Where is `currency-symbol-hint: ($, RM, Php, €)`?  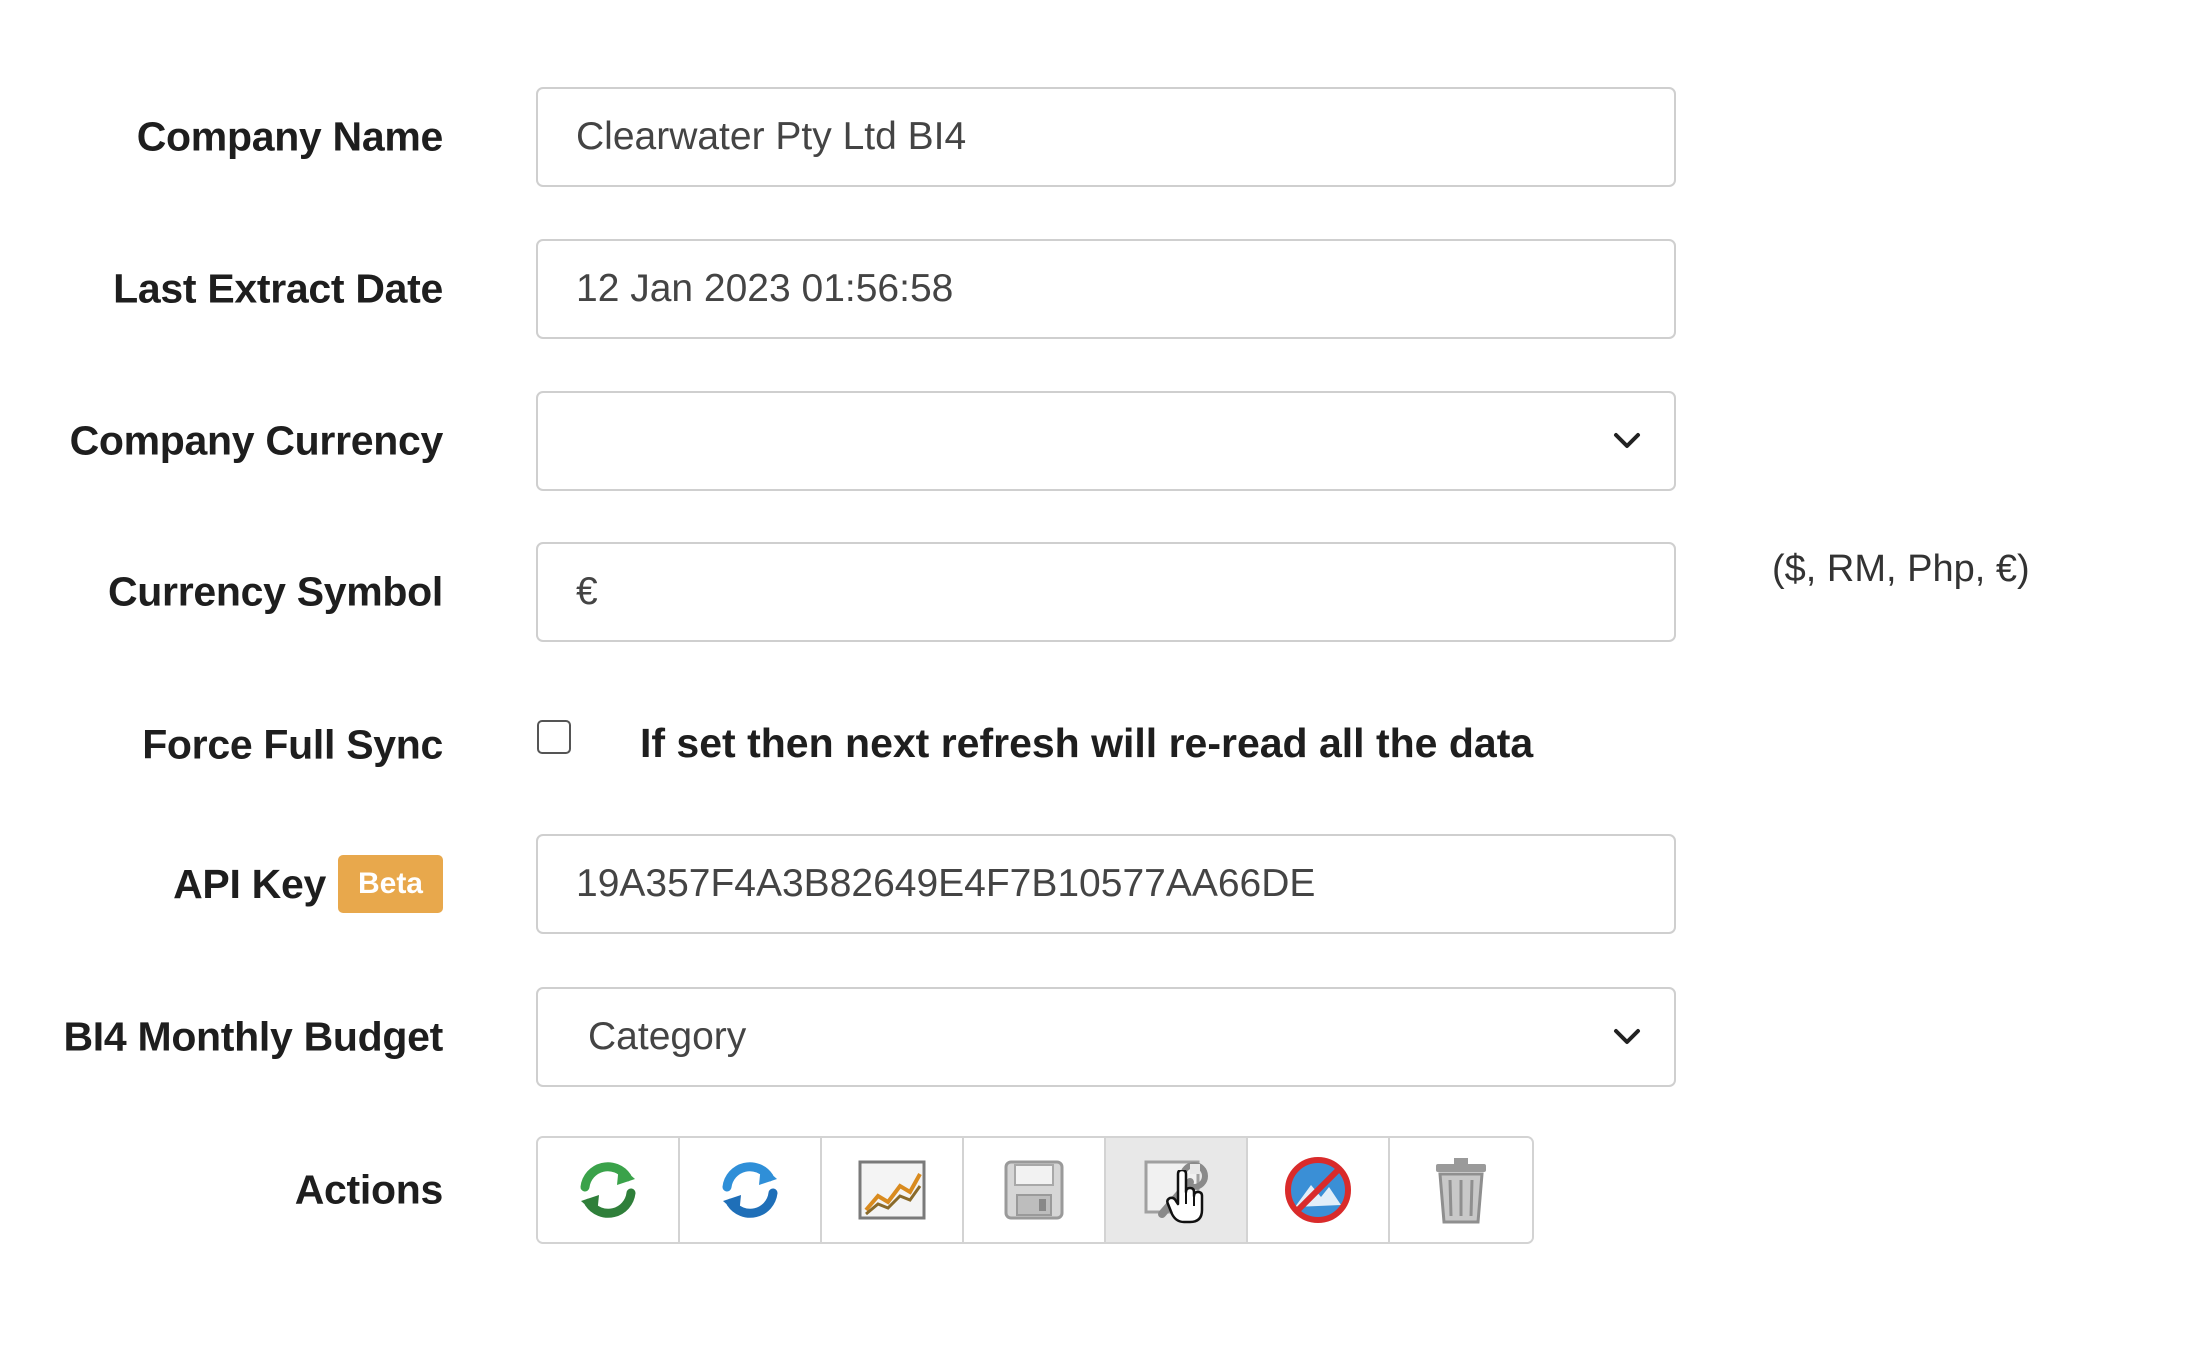 currency-symbol-hint: ($, RM, Php, €) is located at coordinates (1901, 569).